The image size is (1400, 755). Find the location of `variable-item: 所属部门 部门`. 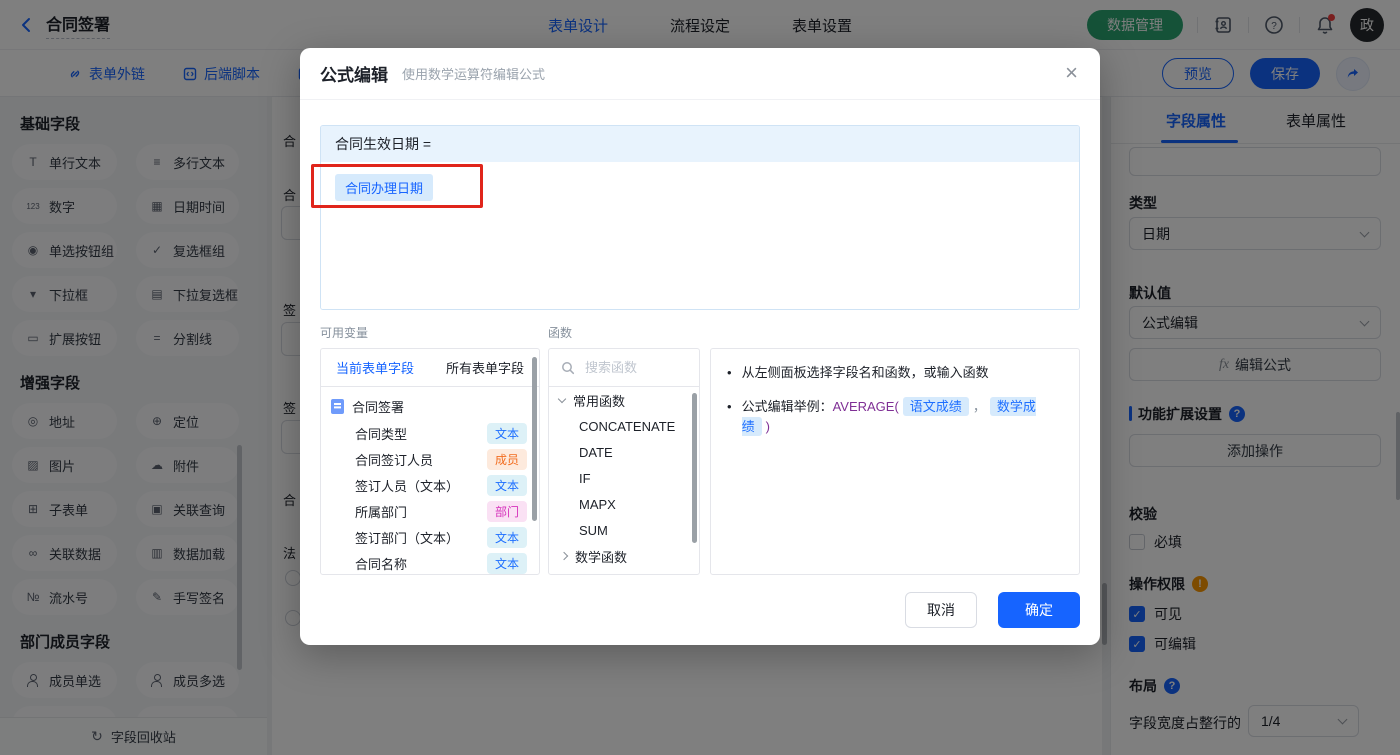

variable-item: 所属部门 部门 is located at coordinates (430, 511).